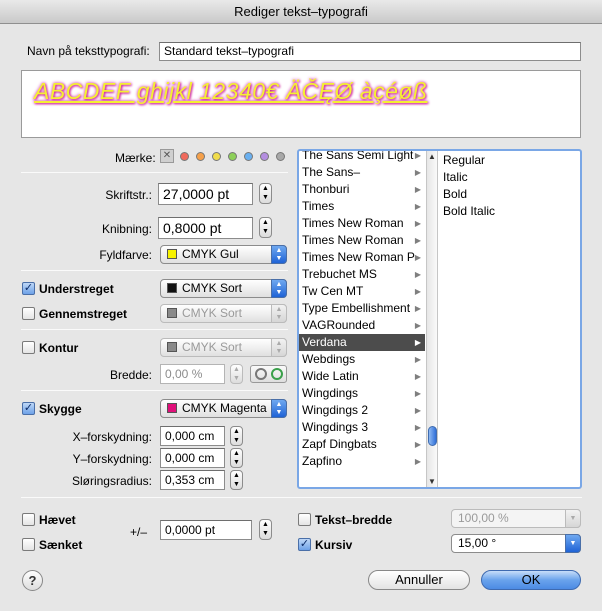 This screenshot has height=611, width=602. Describe the element at coordinates (277, 374) in the screenshot. I see `outline-join-miter-icon` at that location.